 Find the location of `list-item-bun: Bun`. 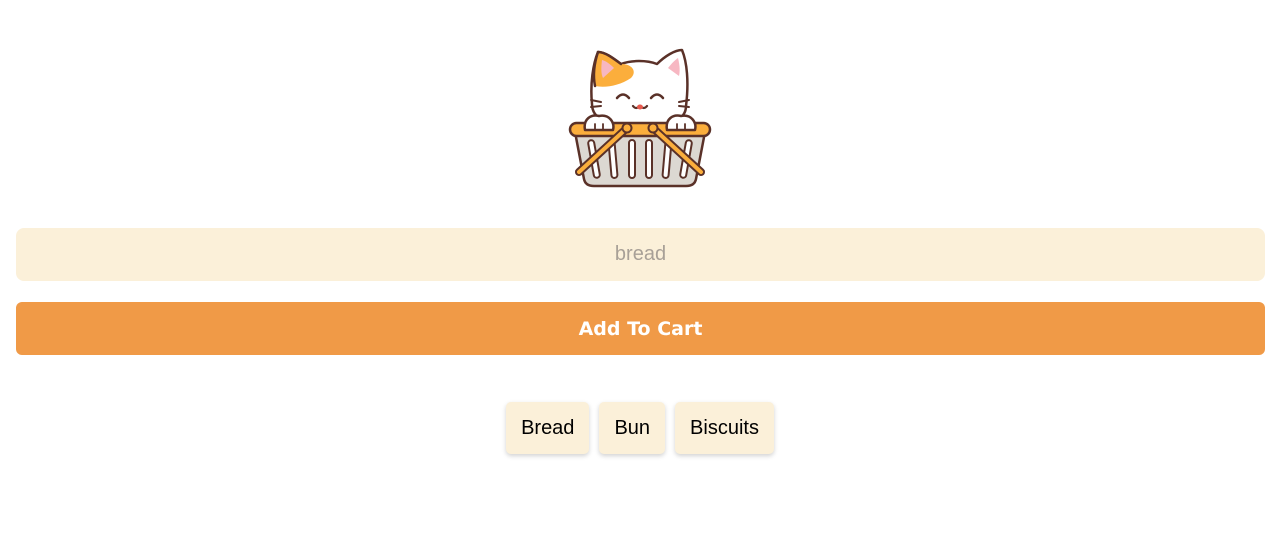

list-item-bun: Bun is located at coordinates (632, 428).